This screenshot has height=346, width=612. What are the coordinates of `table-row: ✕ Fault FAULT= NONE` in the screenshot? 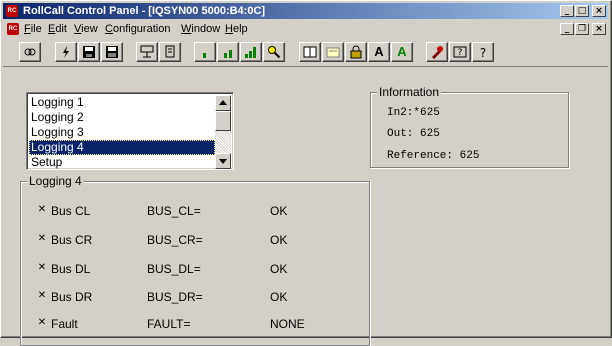 It's located at (191, 324).